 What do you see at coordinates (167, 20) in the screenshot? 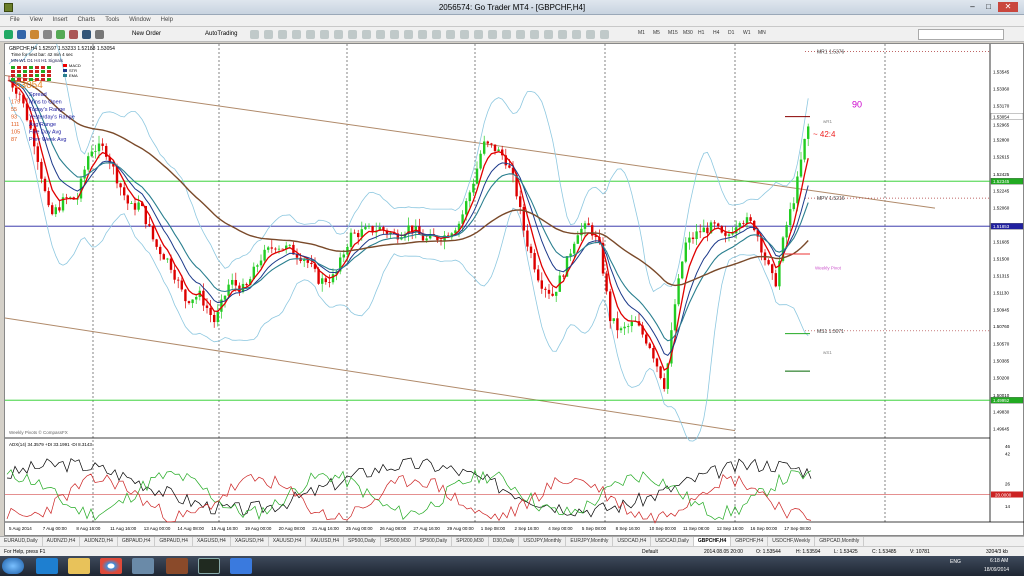
I see `menu-help: Help` at bounding box center [167, 20].